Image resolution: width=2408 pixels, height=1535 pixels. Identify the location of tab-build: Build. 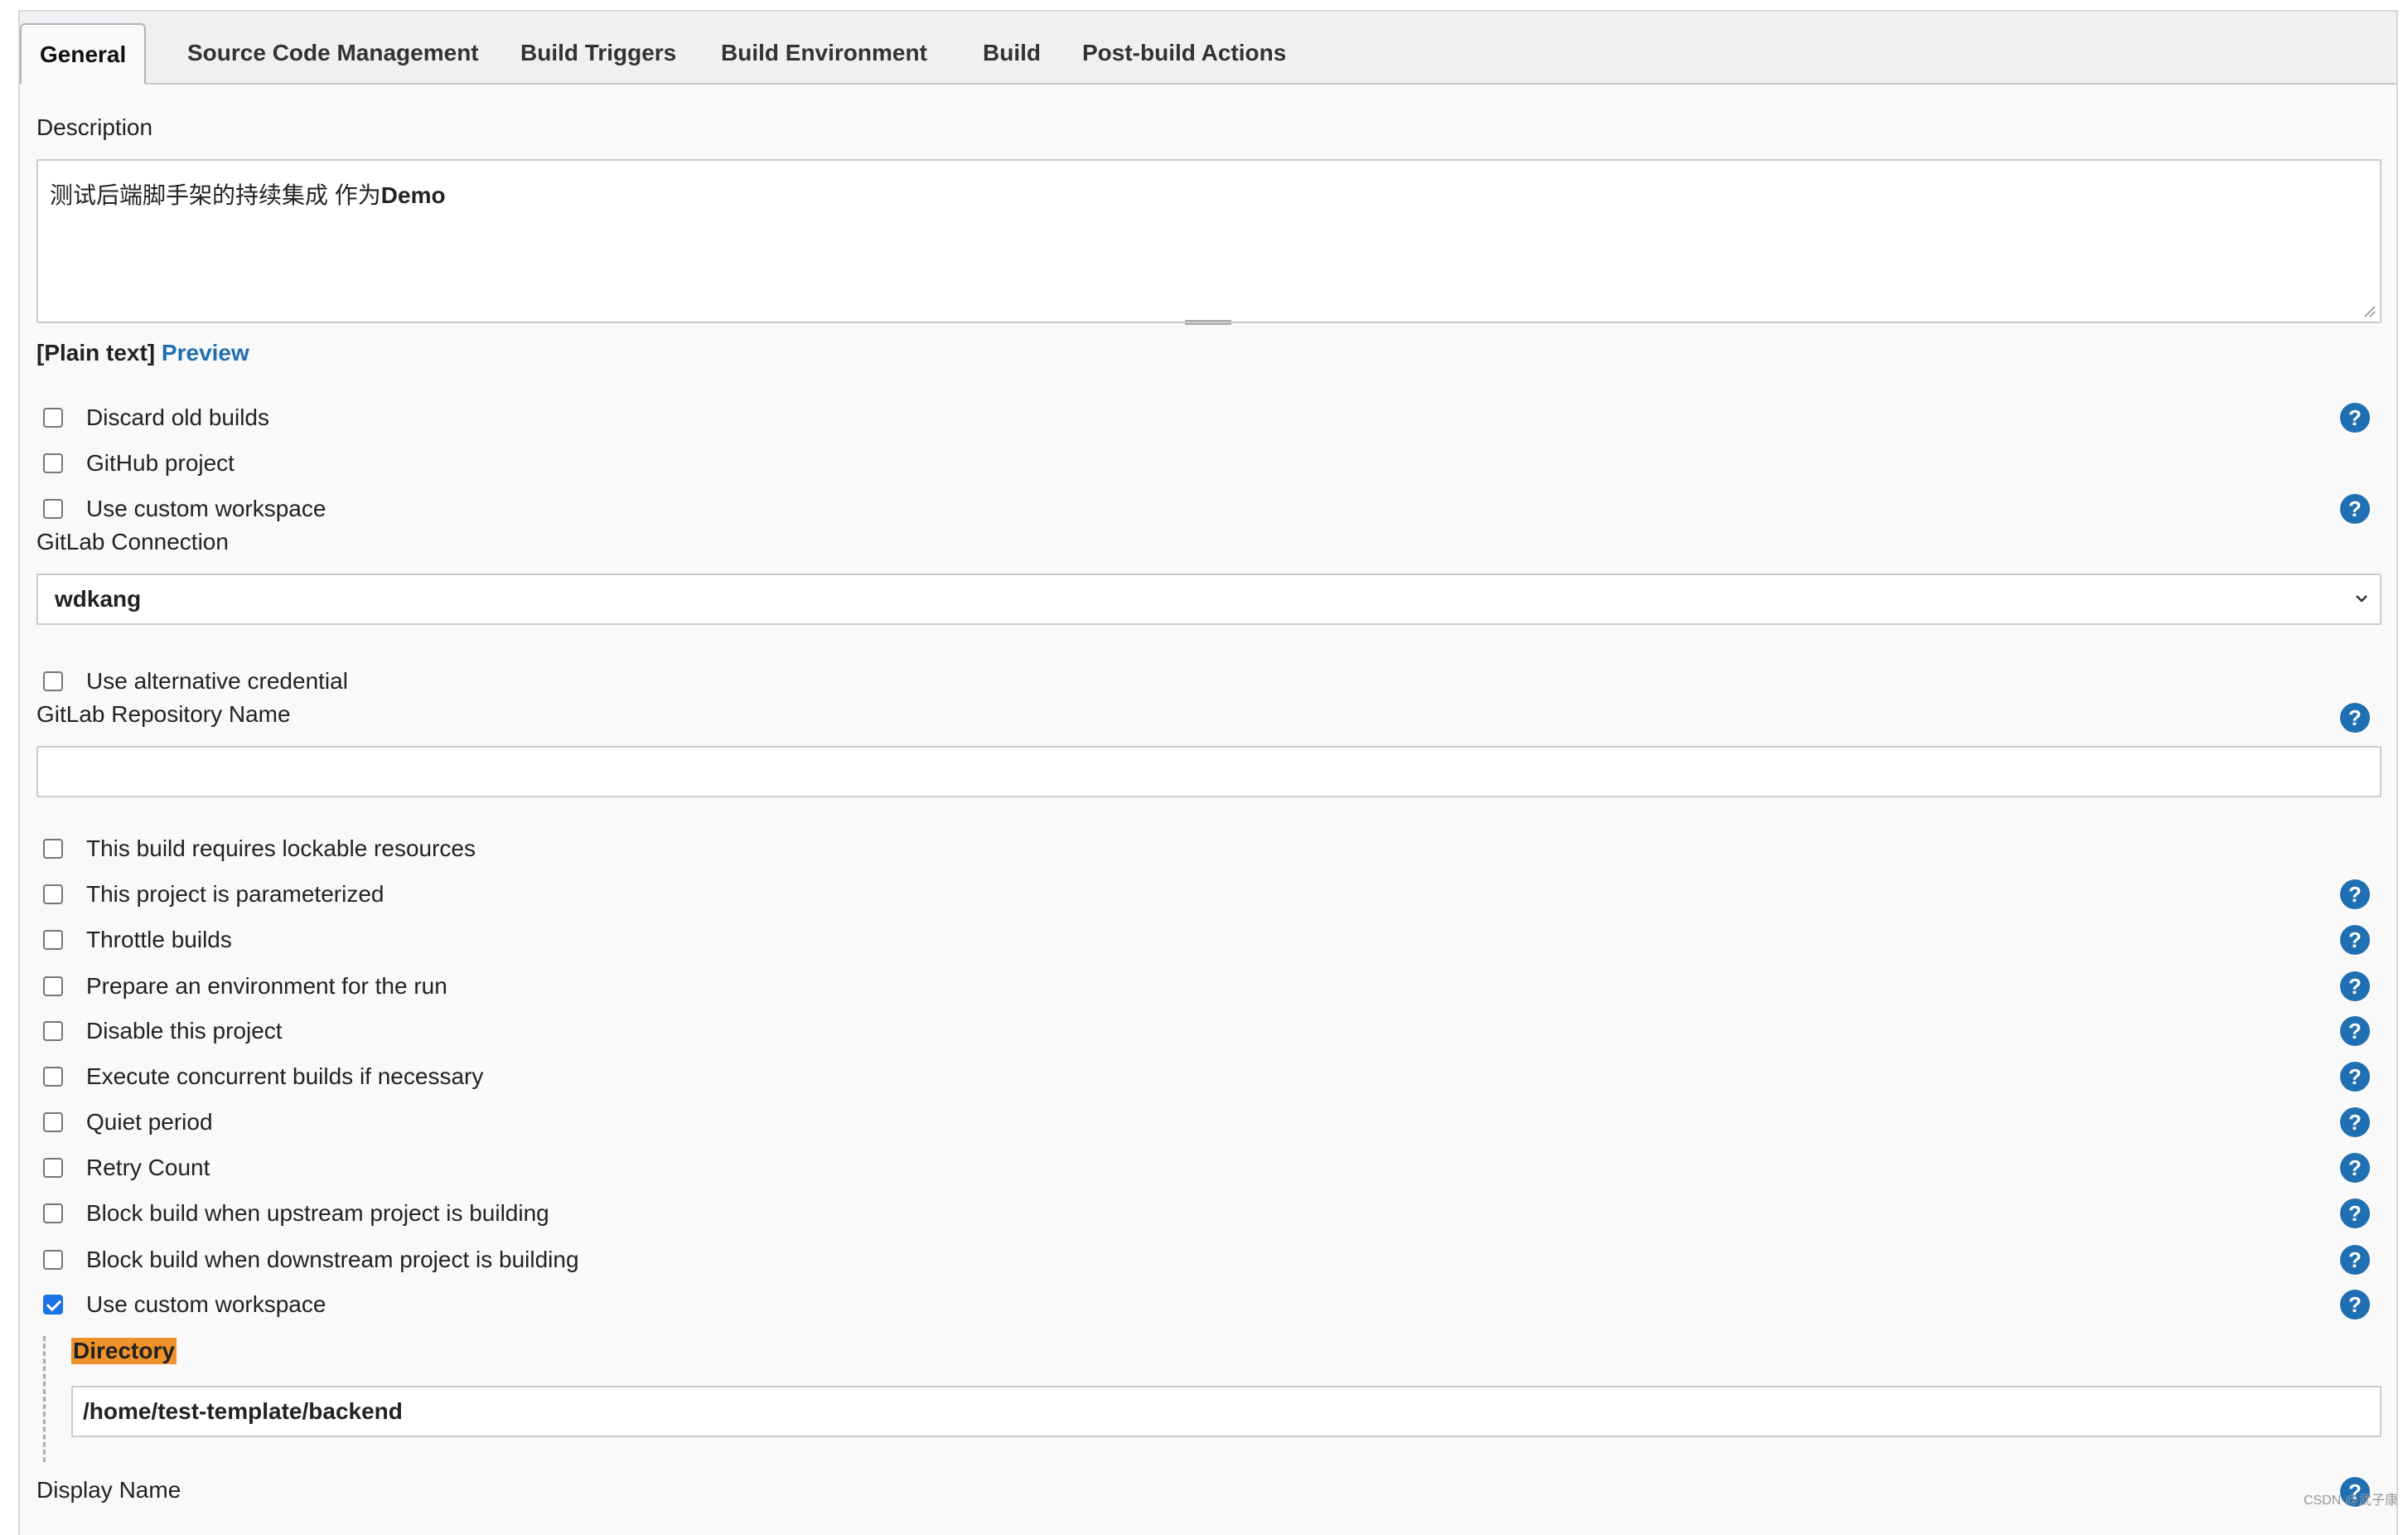
(1012, 54).